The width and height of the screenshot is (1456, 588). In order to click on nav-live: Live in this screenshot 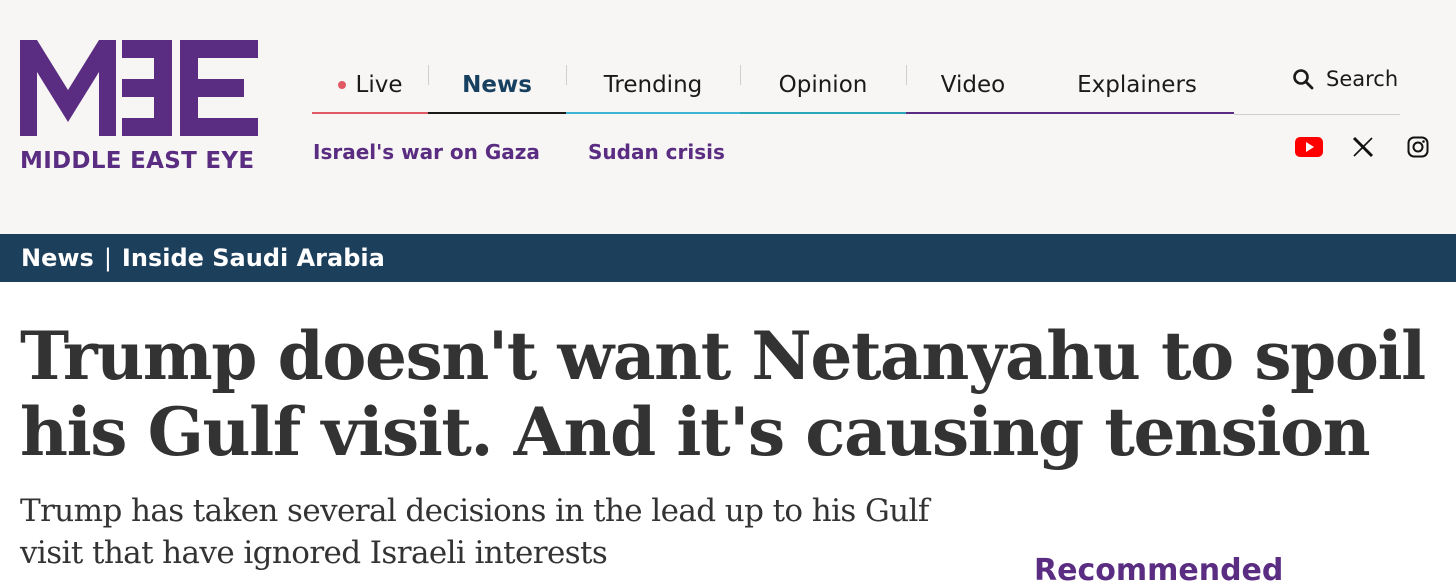, I will do `click(370, 85)`.